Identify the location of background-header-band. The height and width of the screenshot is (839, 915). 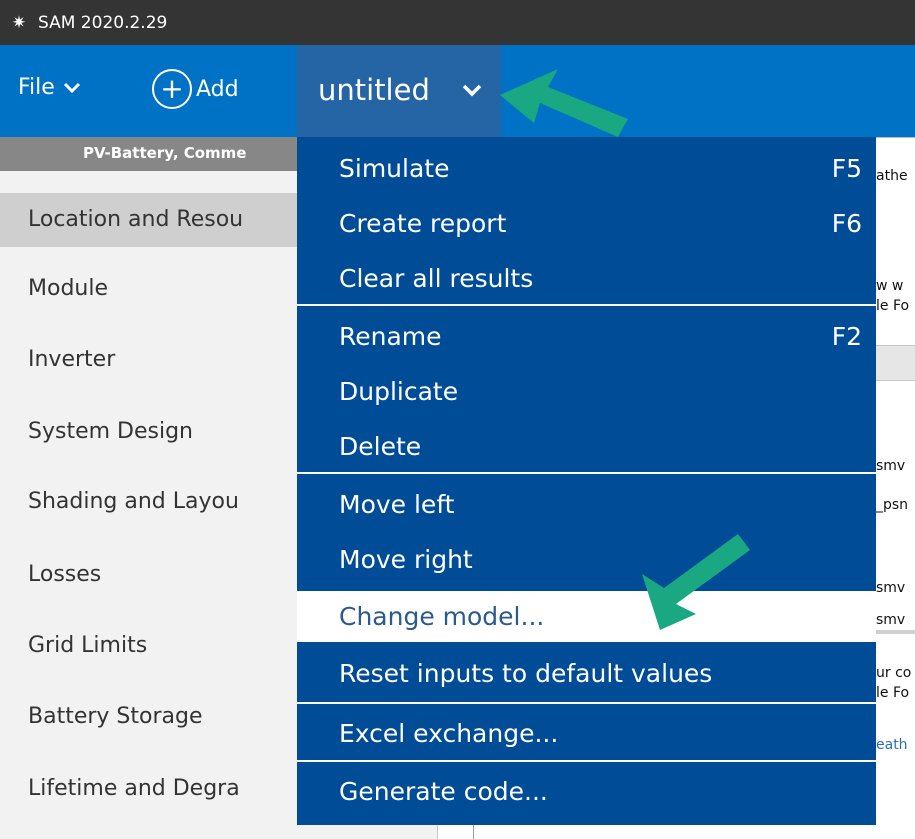
(895, 363).